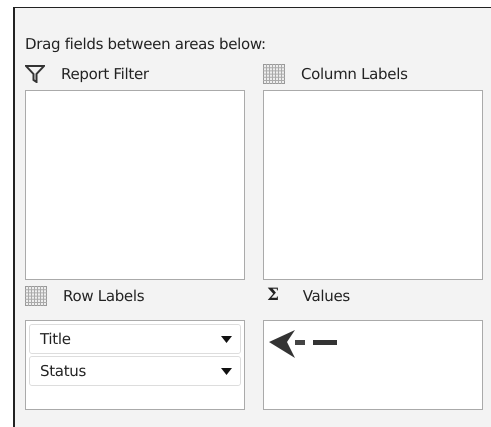 The width and height of the screenshot is (491, 427). I want to click on area-label: Report Filter, so click(105, 74).